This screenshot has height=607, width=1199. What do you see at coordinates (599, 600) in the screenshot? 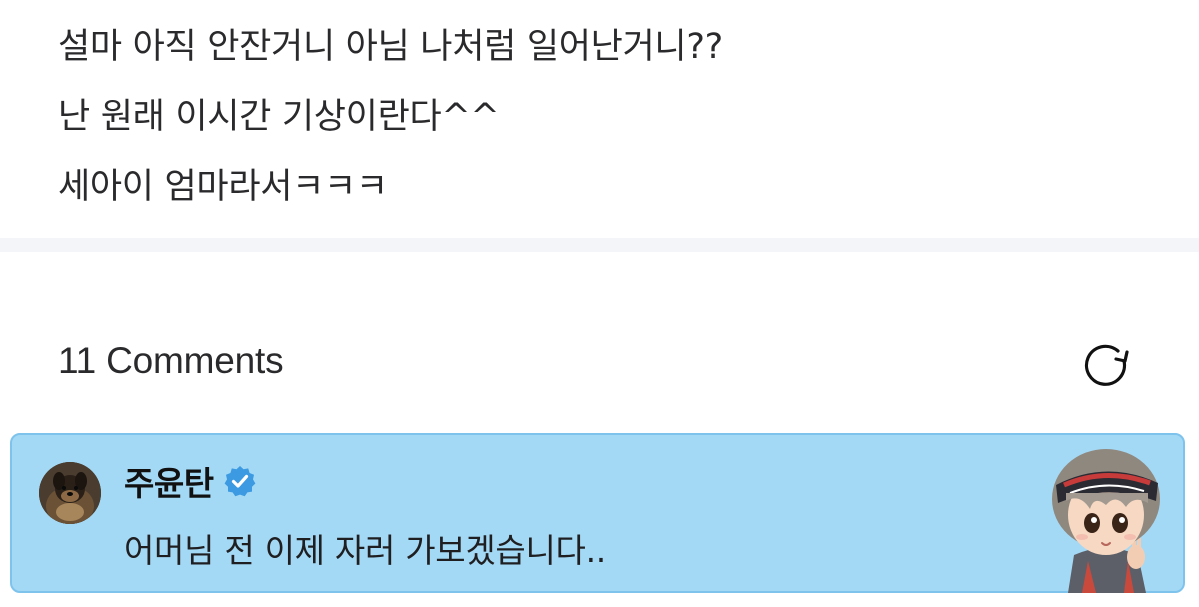
I see `bottom-spacer` at bounding box center [599, 600].